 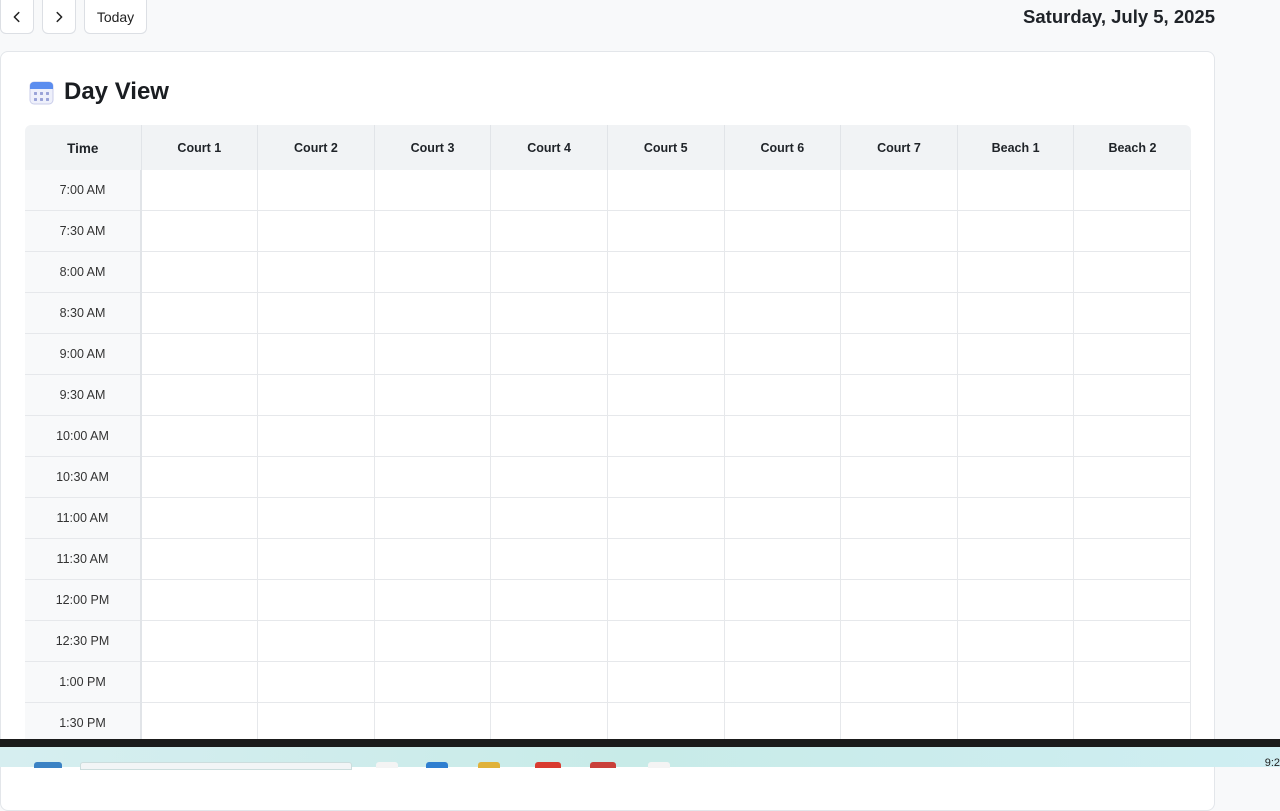 What do you see at coordinates (48, 765) in the screenshot?
I see `start-icon` at bounding box center [48, 765].